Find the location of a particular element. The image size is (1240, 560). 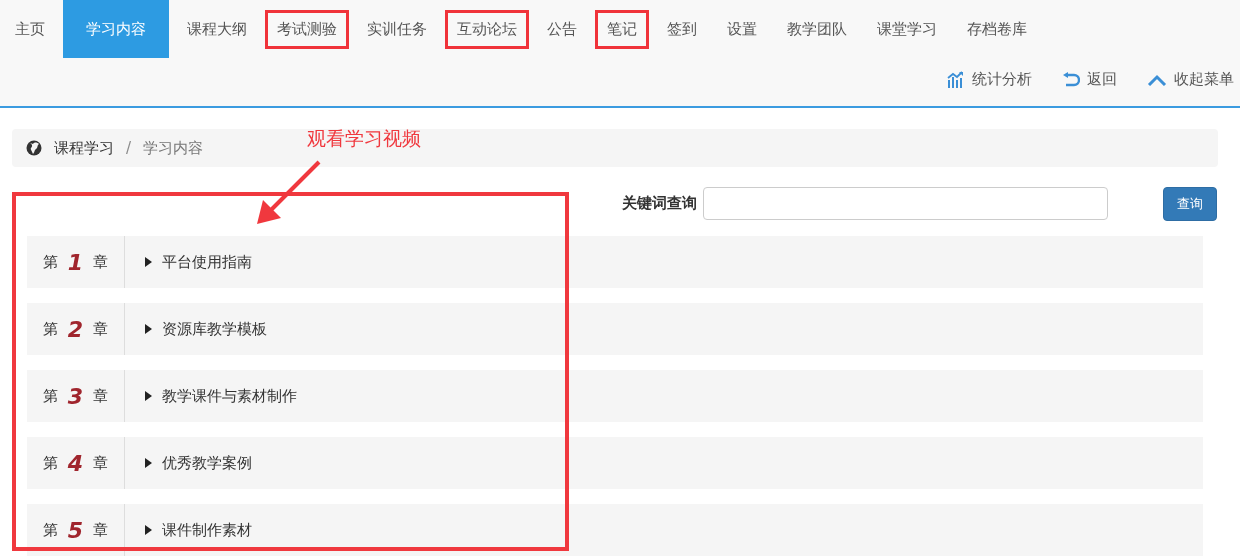

annotation-text: 观看学习视频 is located at coordinates (364, 138).